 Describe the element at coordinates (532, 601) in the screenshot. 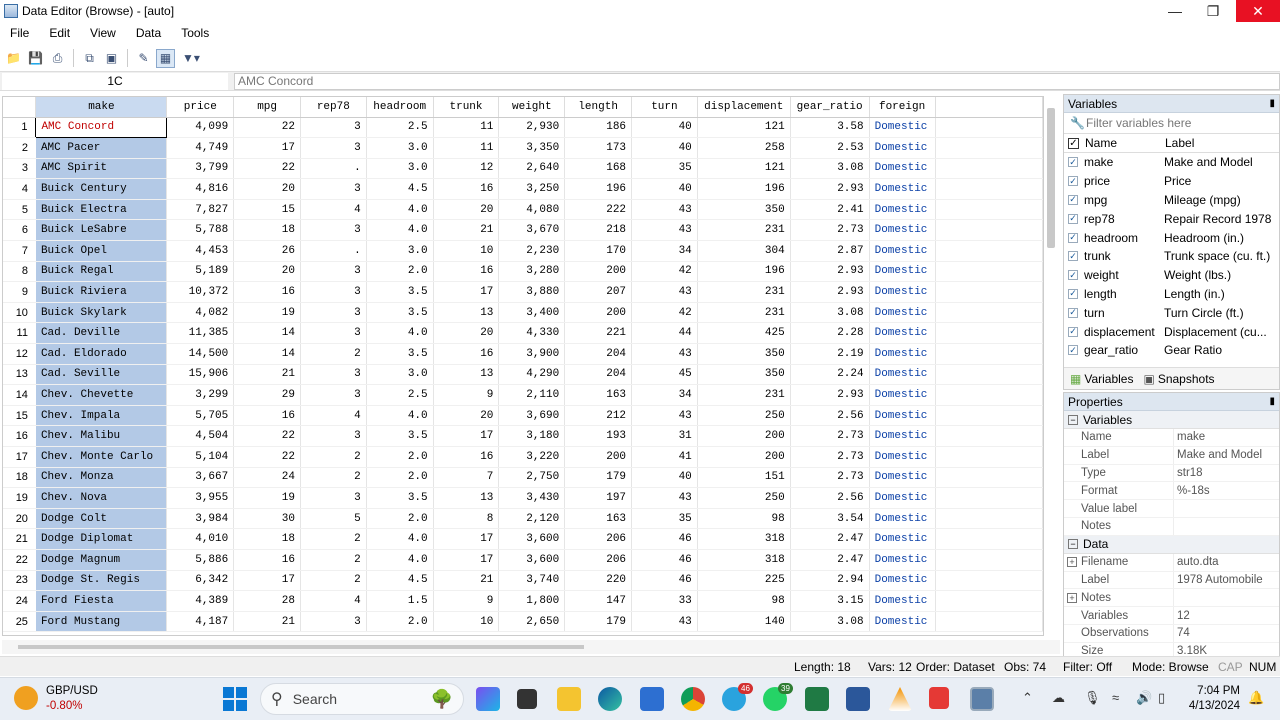

I see `cell-weight: 1,800` at that location.